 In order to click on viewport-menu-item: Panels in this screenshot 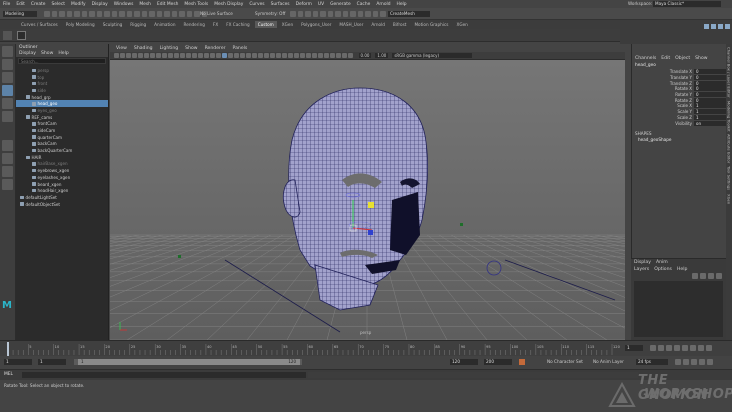, I will do `click(240, 48)`.